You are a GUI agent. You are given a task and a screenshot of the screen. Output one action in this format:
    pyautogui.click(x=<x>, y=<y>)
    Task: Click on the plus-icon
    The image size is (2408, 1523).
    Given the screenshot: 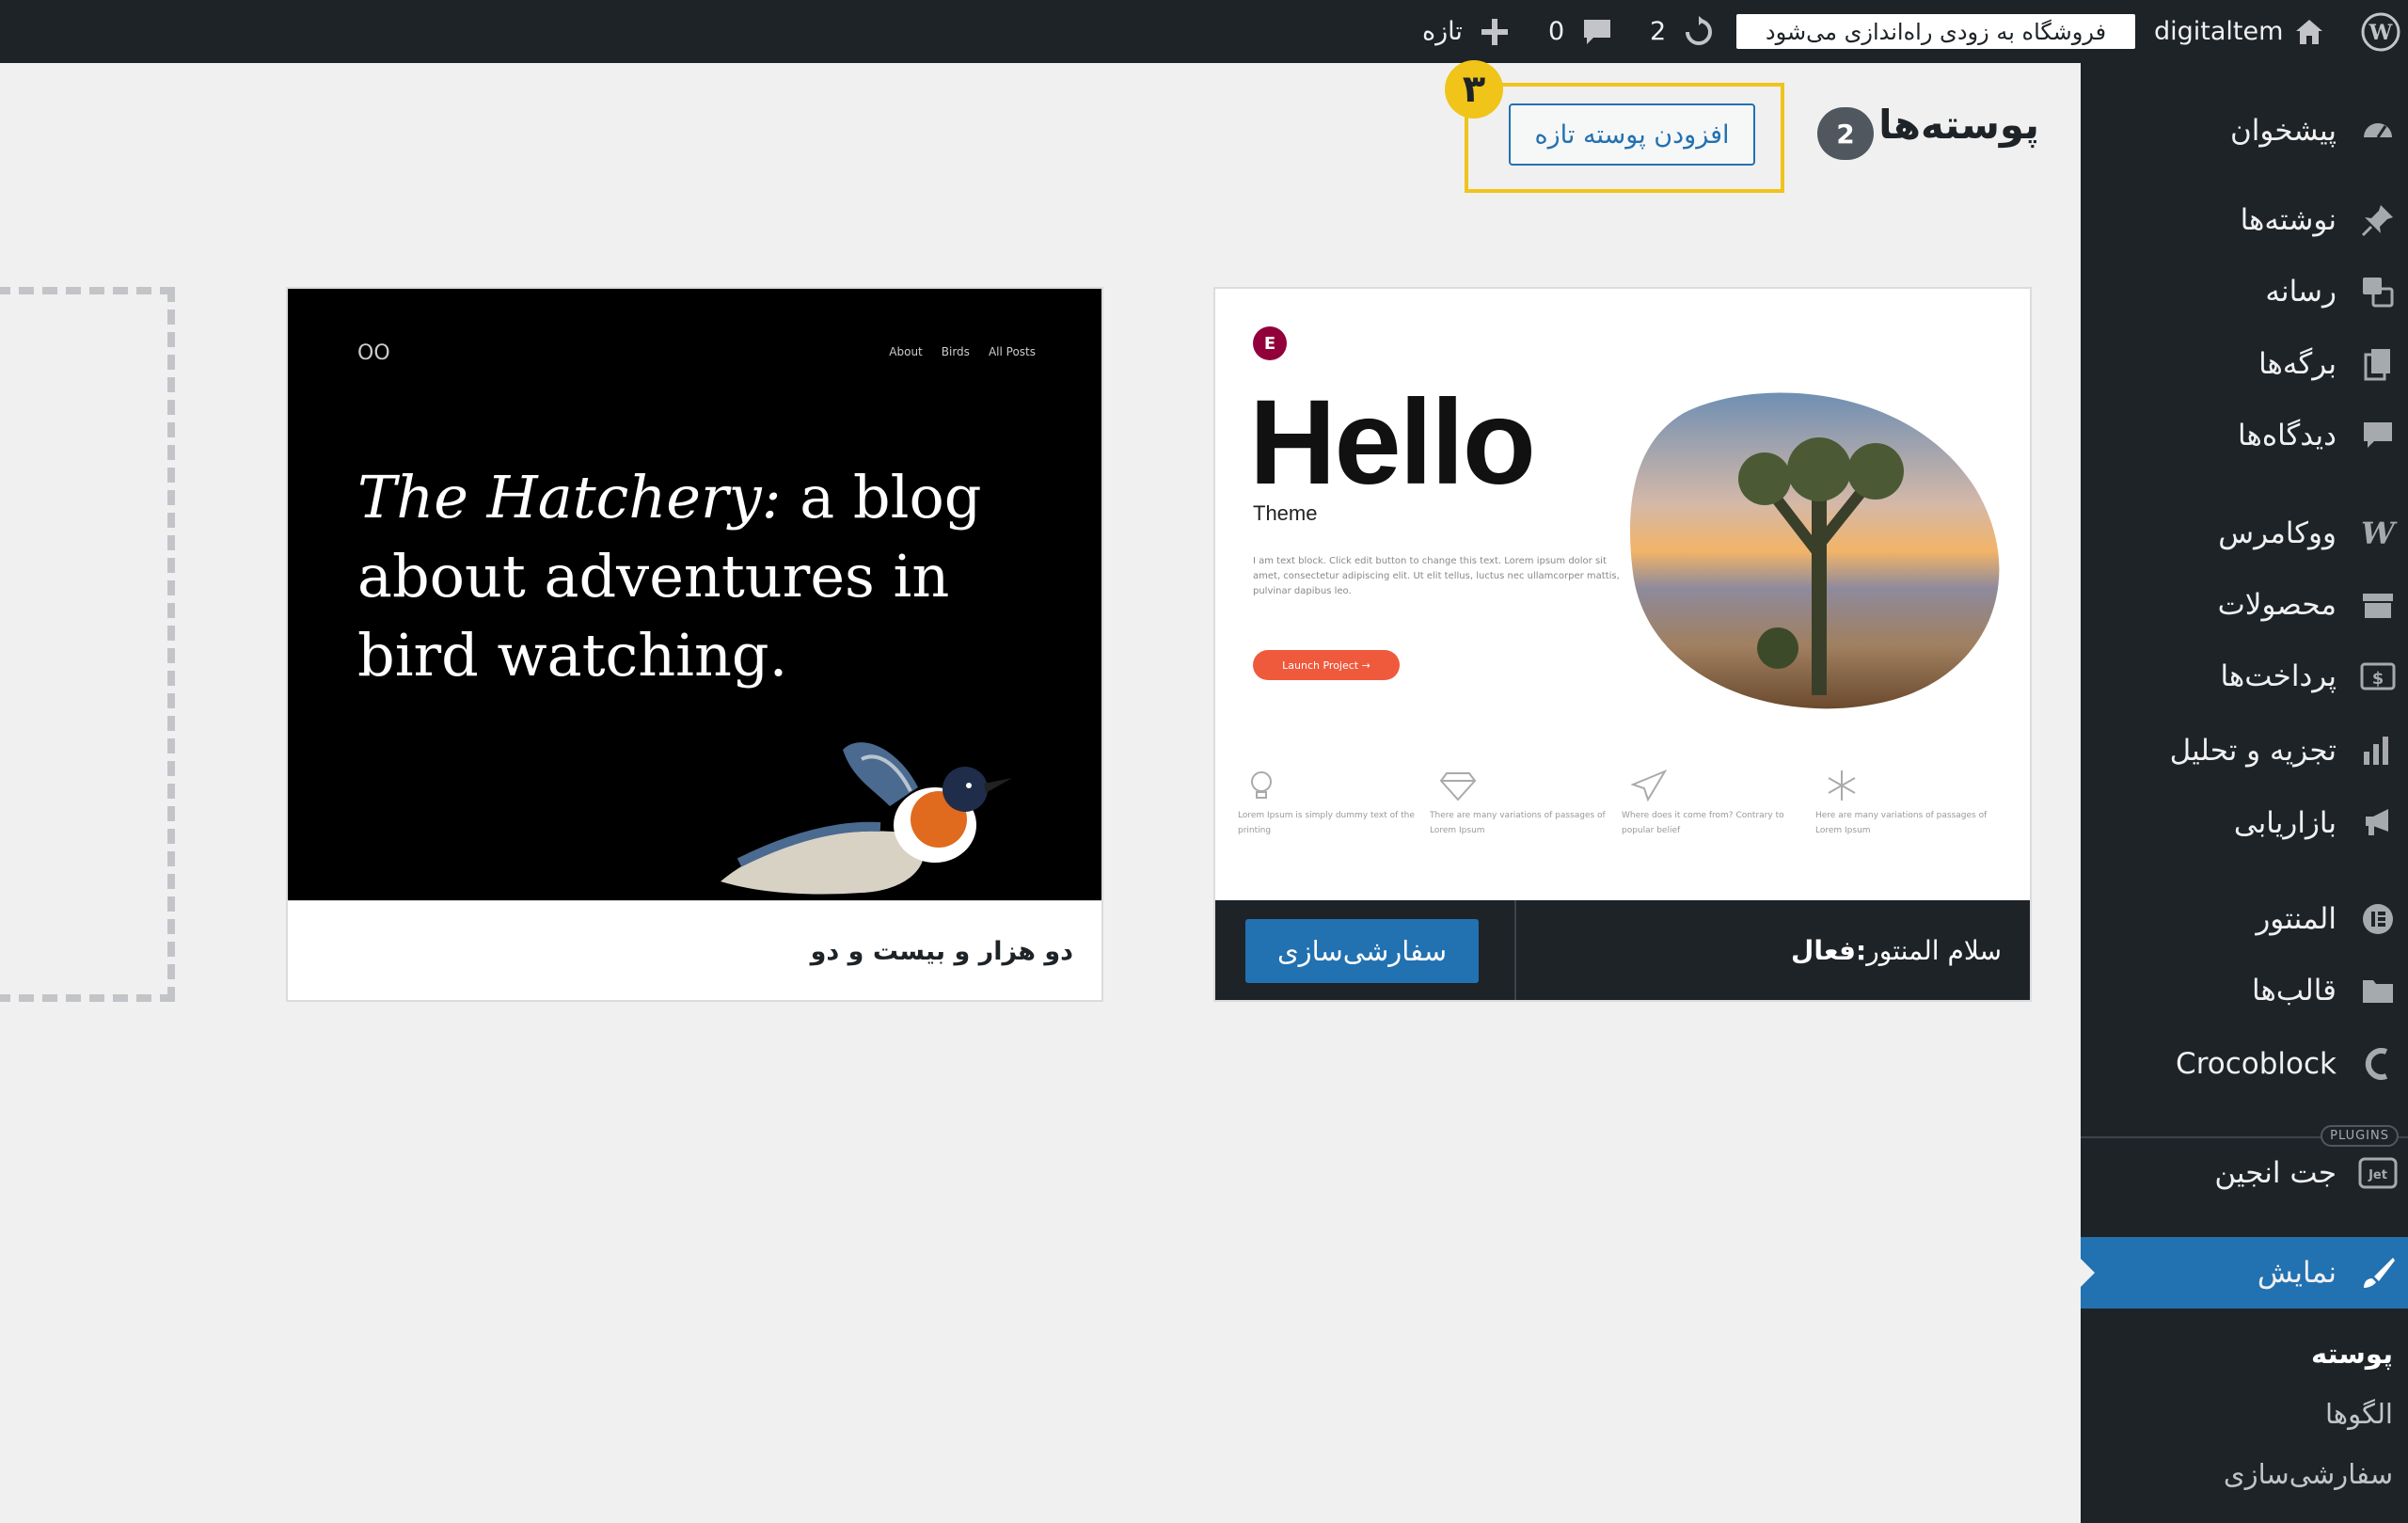 What is the action you would take?
    pyautogui.click(x=1495, y=31)
    